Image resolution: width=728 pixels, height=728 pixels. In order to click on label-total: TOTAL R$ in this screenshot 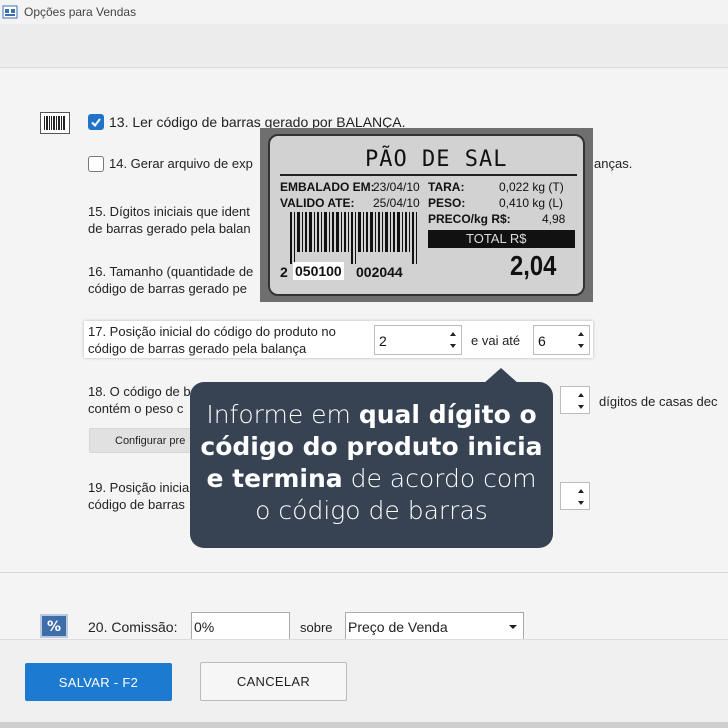, I will do `click(496, 238)`.